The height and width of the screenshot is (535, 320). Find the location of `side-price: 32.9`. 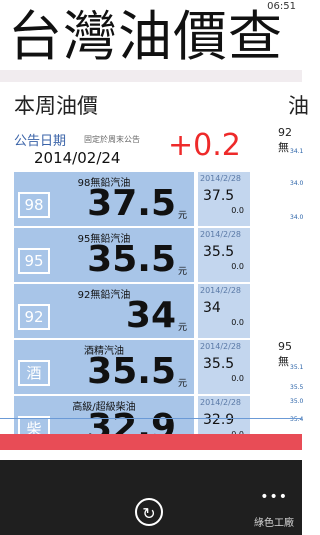

side-price: 32.9 is located at coordinates (219, 420).